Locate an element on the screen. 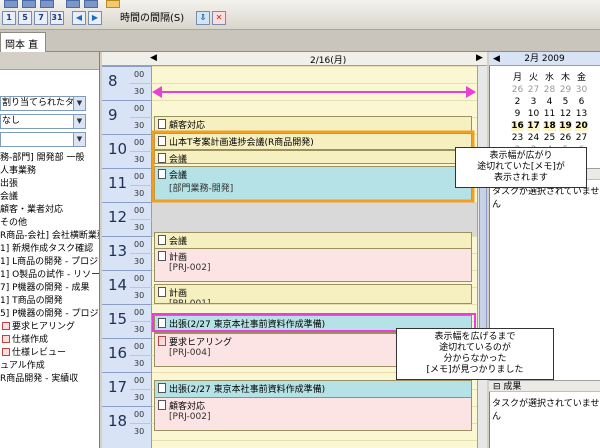 This screenshot has height=448, width=600. delete-icon is located at coordinates (91, 4).